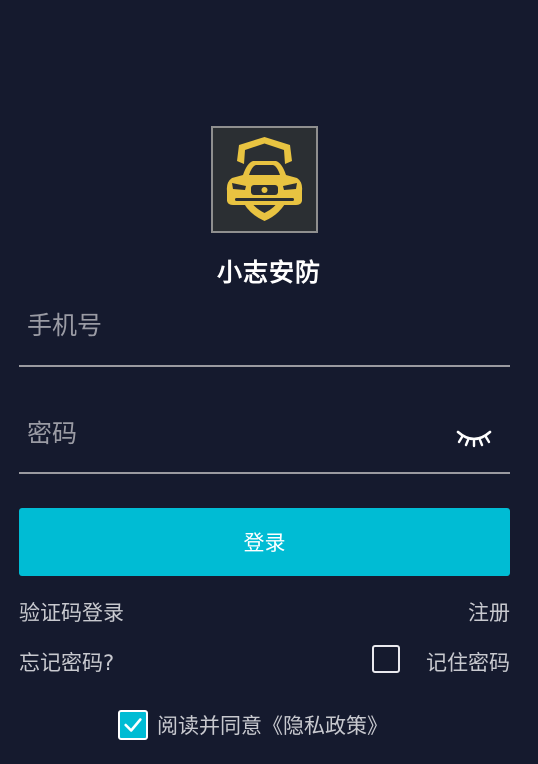  I want to click on phone-field, so click(264, 333).